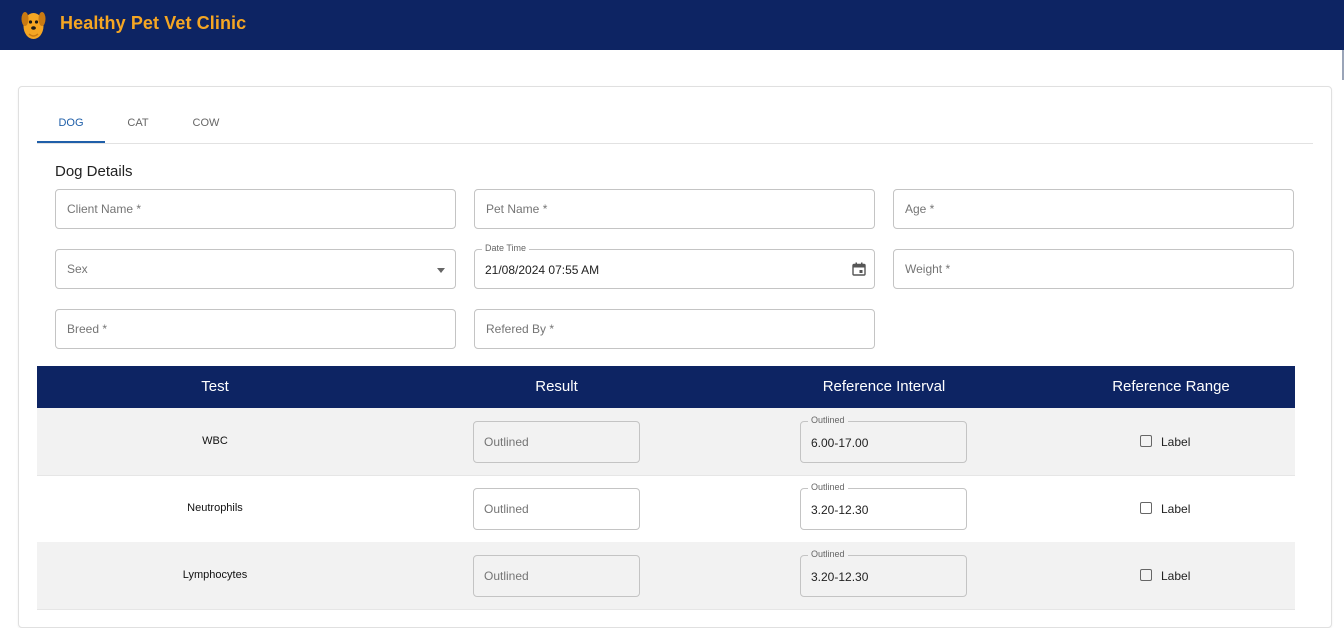 This screenshot has width=1344, height=628. What do you see at coordinates (138, 123) in the screenshot?
I see `tab-cat: CAT` at bounding box center [138, 123].